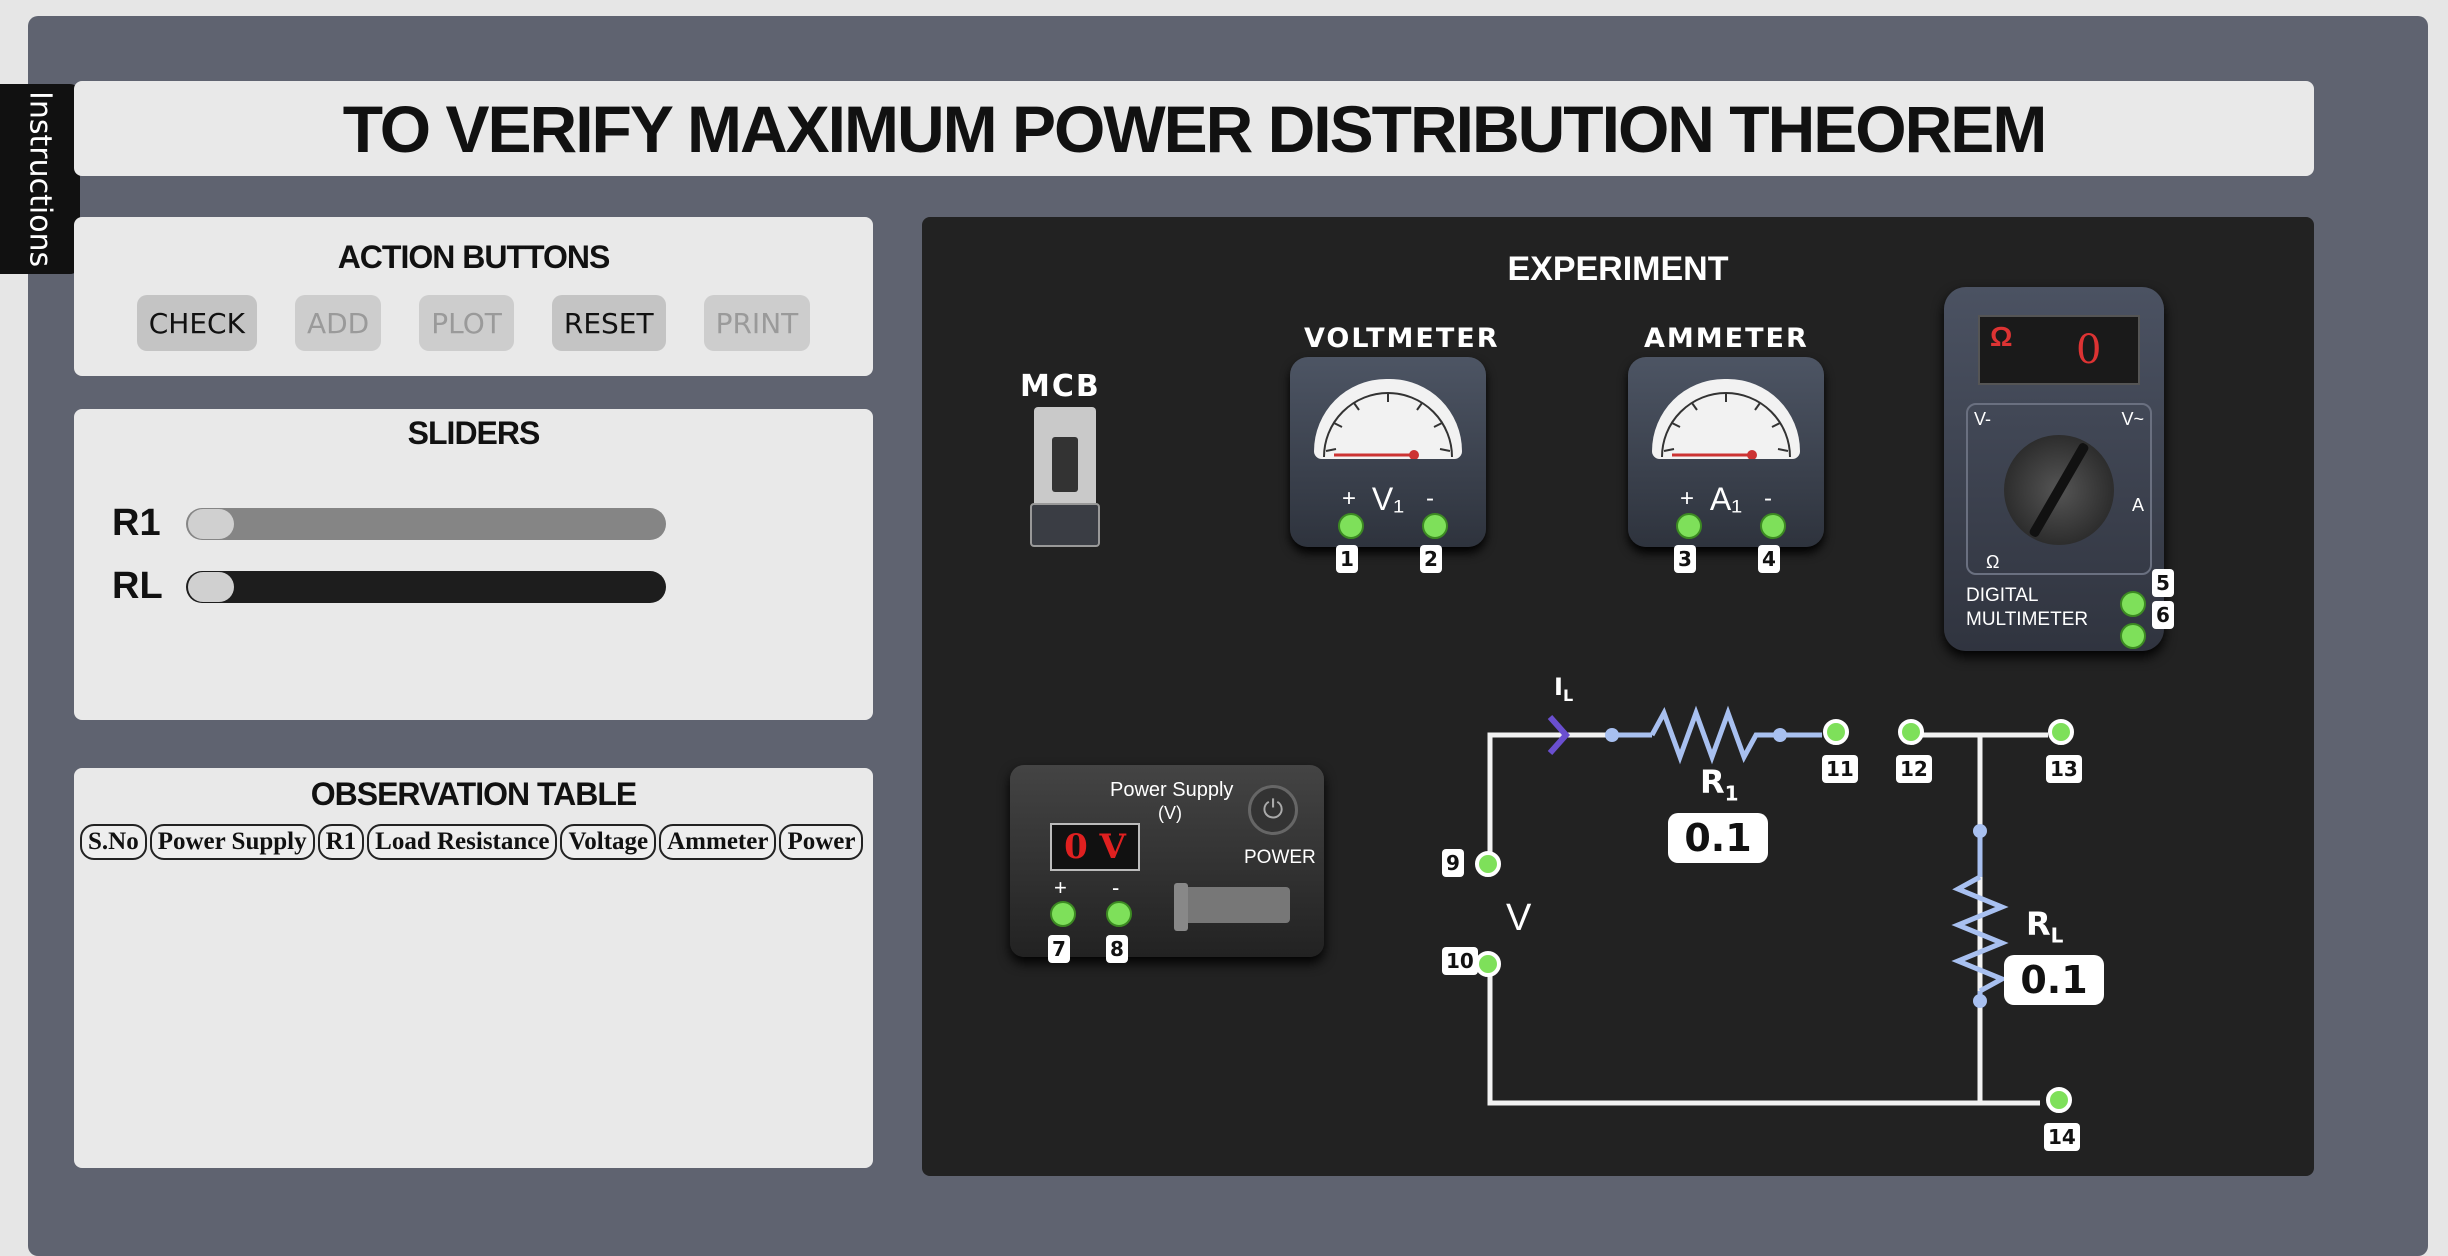 The width and height of the screenshot is (2448, 1256). Describe the element at coordinates (608, 842) in the screenshot. I see `column-header: Voltage` at that location.